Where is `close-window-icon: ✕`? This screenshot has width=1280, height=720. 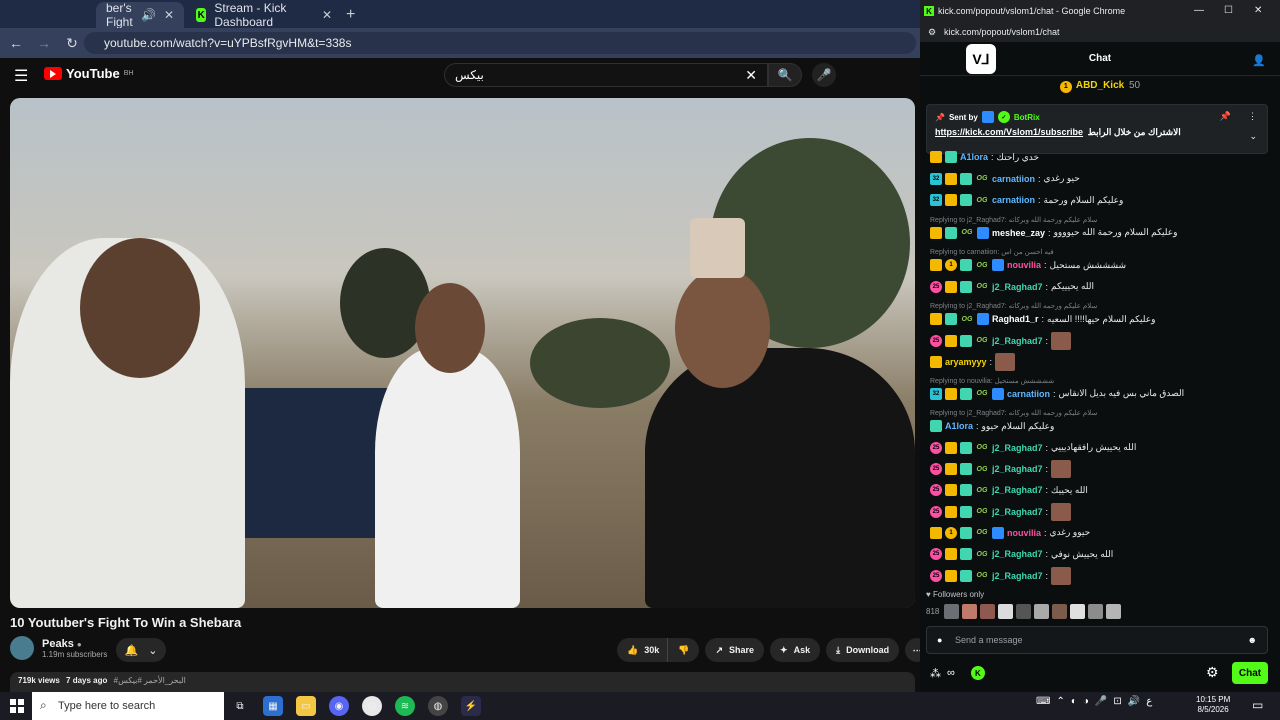 close-window-icon: ✕ is located at coordinates (1258, 10).